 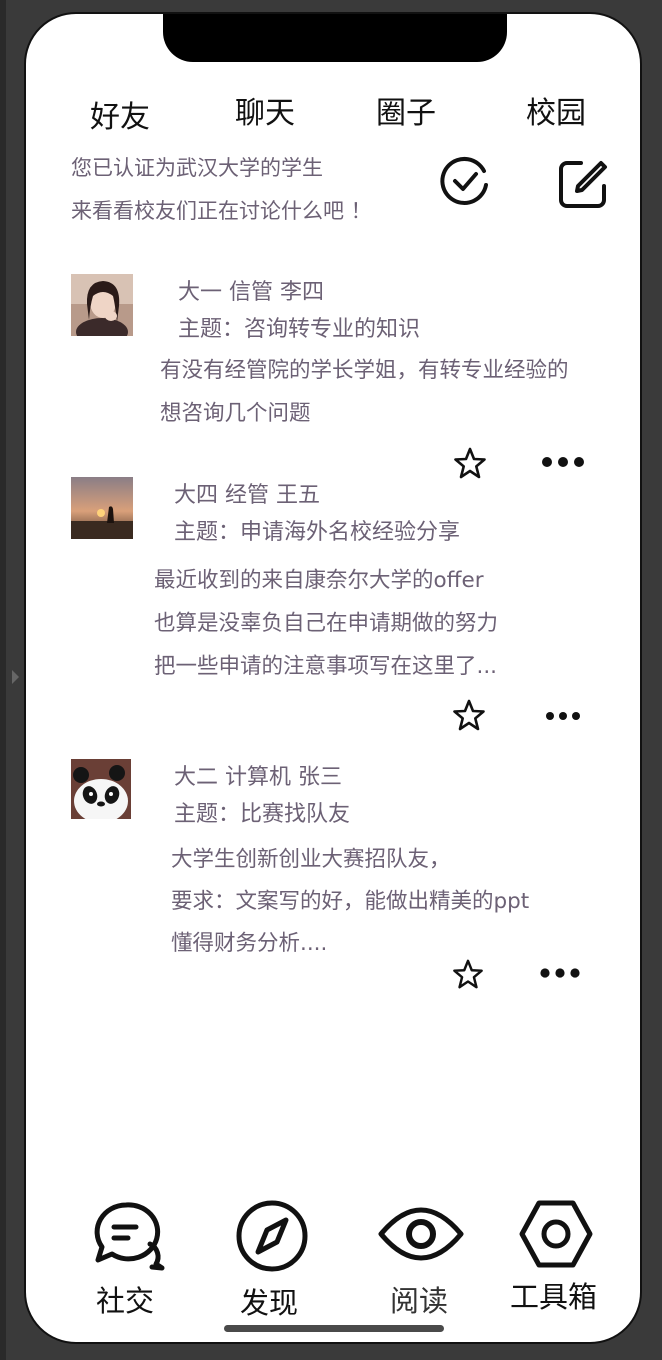 I want to click on post-body-line: 要求：文案写的好，能做出精美的ppt, so click(x=350, y=901).